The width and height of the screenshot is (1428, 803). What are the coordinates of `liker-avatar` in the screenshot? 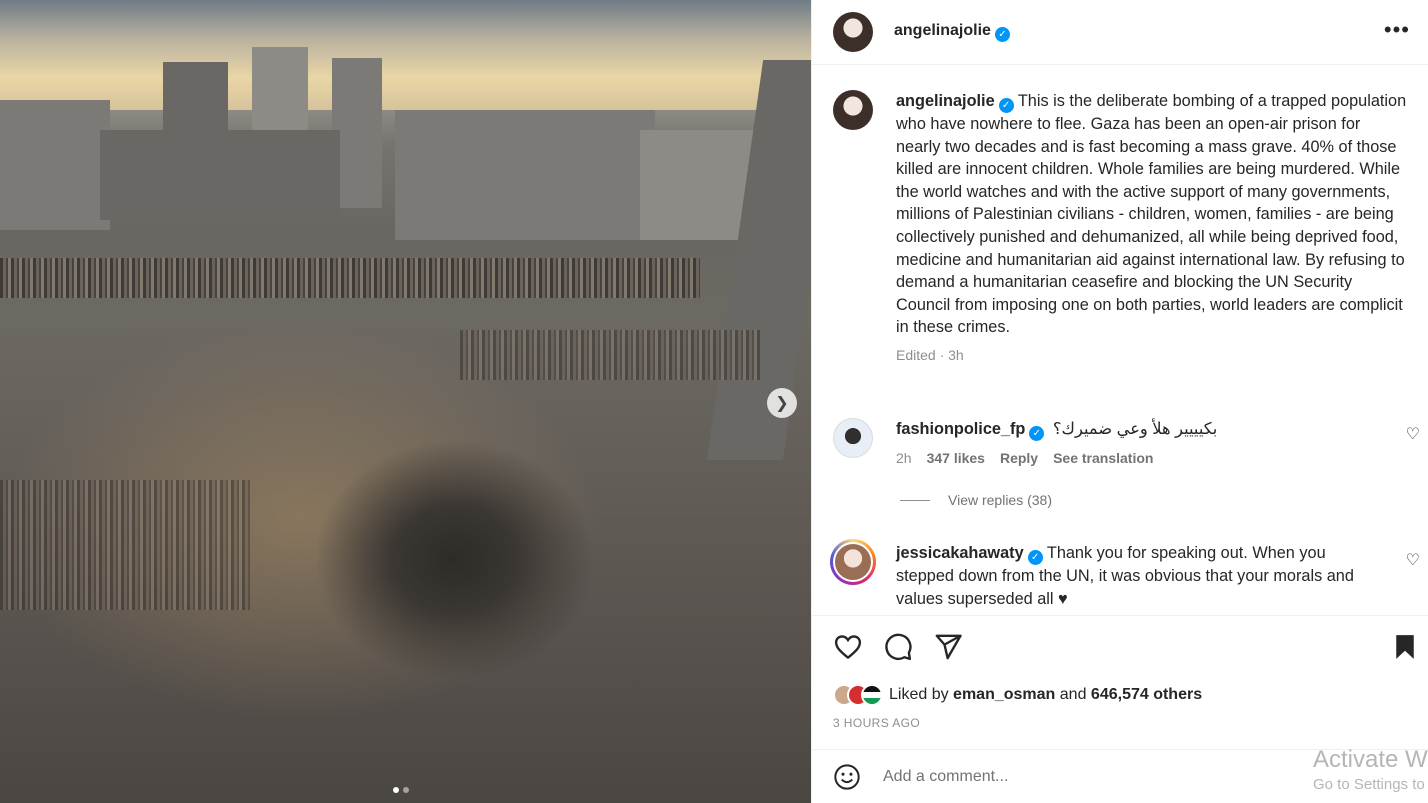 It's located at (872, 695).